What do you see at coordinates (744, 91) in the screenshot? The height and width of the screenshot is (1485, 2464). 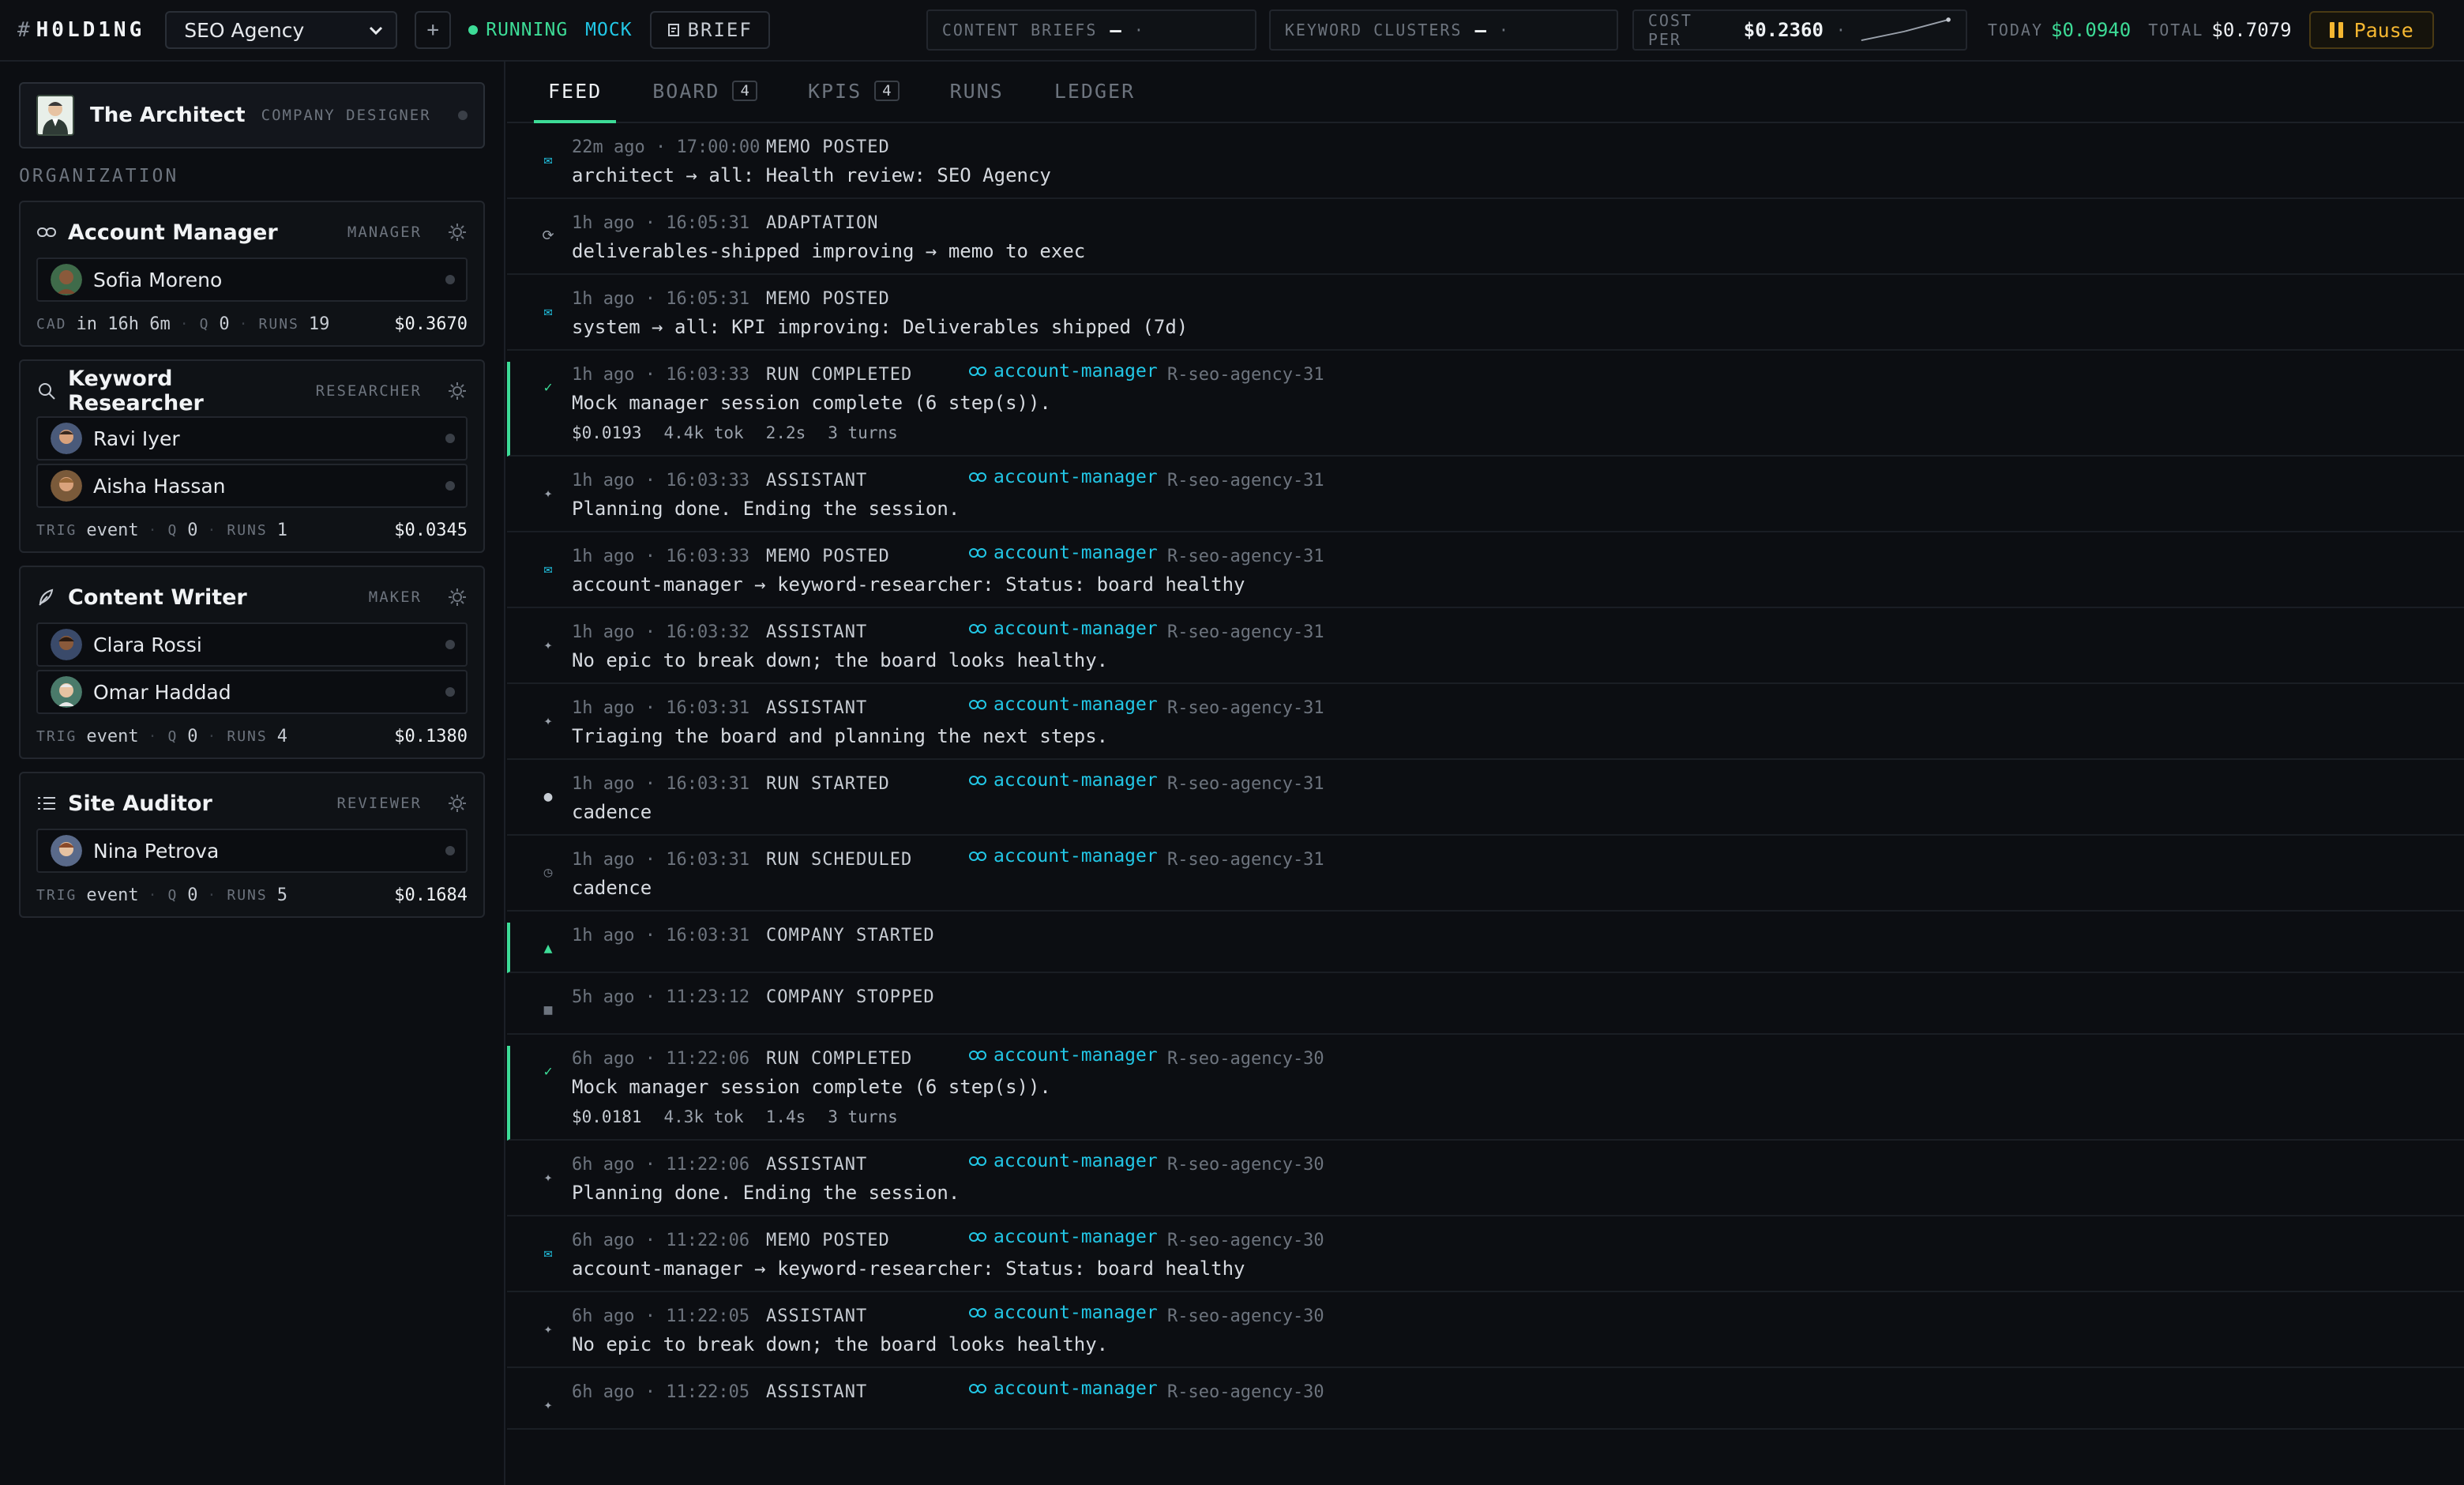 I see `tab-count-badge: 4` at bounding box center [744, 91].